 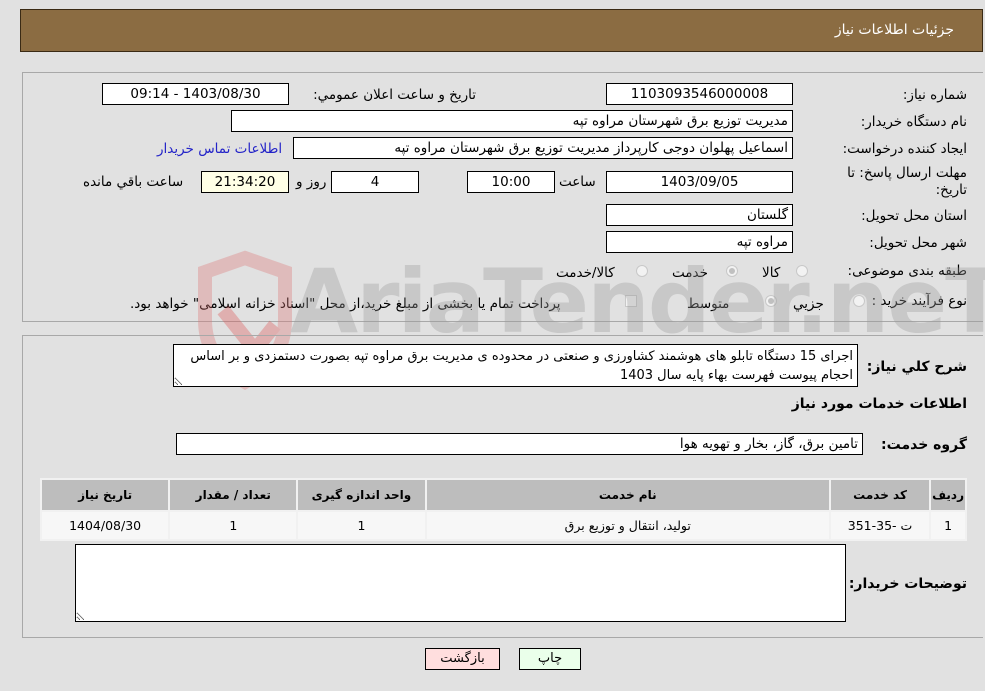 What do you see at coordinates (916, 367) in the screenshot?
I see `description-label: شرح کلي نیاز:` at bounding box center [916, 367].